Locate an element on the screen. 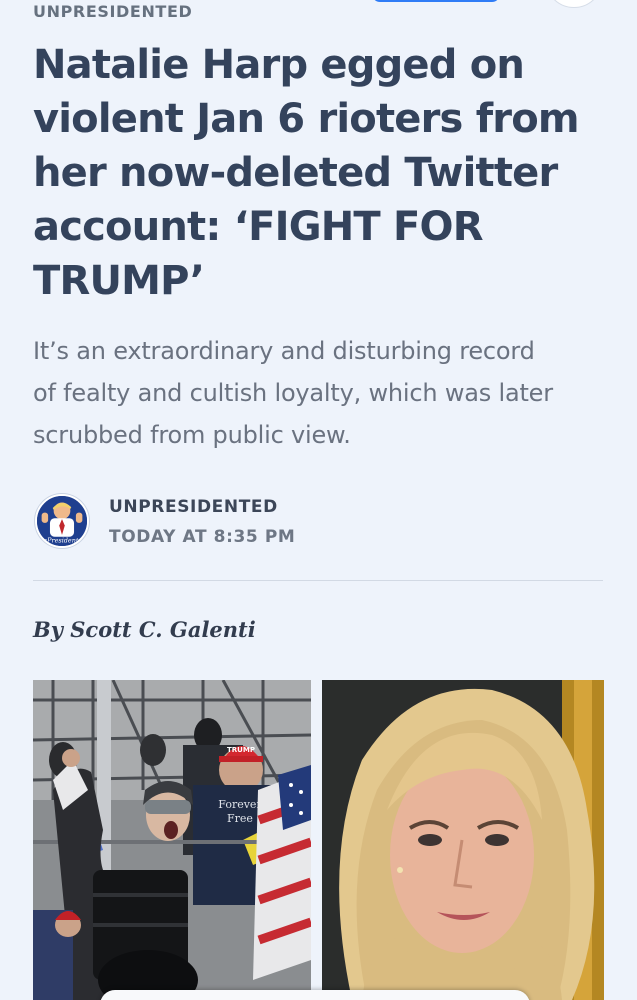 This screenshot has width=637, height=1000. publication-label: UNPRESIDENTED is located at coordinates (112, 11).